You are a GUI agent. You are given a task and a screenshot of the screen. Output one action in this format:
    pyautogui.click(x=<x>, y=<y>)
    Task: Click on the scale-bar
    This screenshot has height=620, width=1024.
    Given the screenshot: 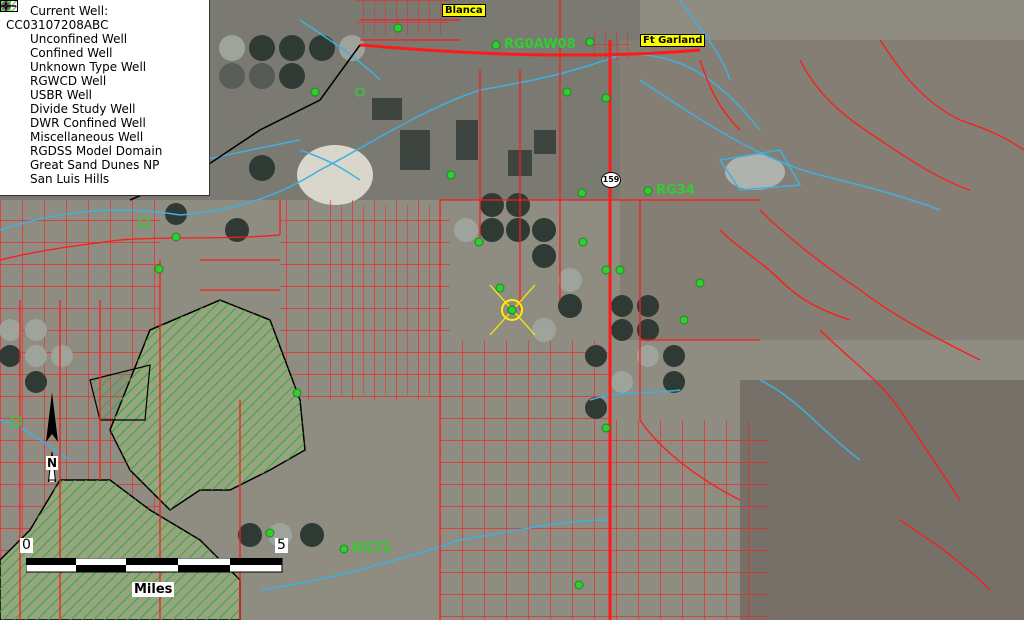 What is the action you would take?
    pyautogui.click(x=154, y=565)
    